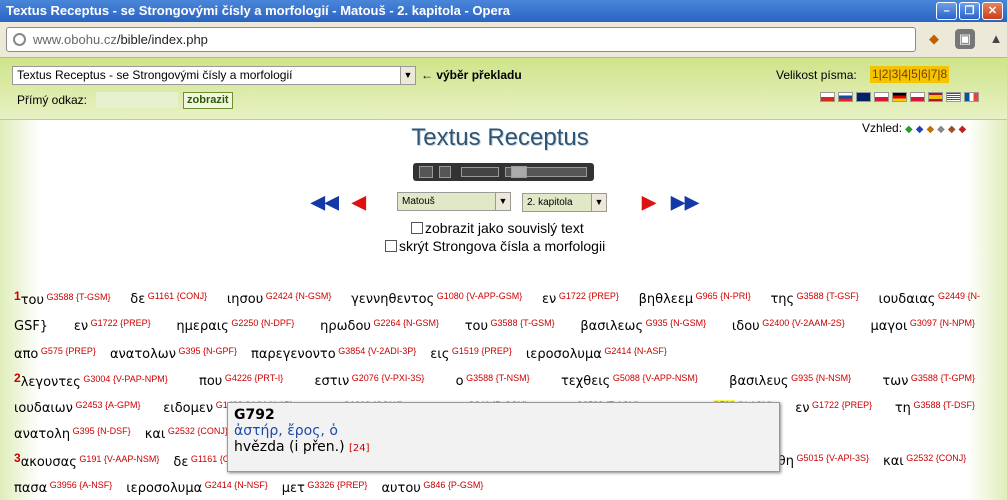 The width and height of the screenshot is (1007, 500). I want to click on direct-link-input, so click(137, 100).